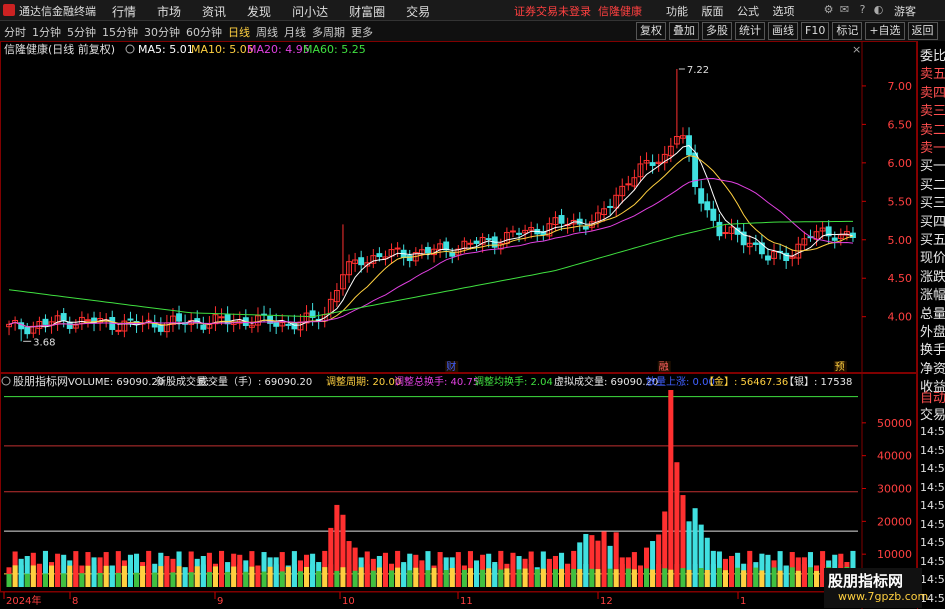  What do you see at coordinates (81, 32) in the screenshot?
I see `tab-2: 5分钟` at bounding box center [81, 32].